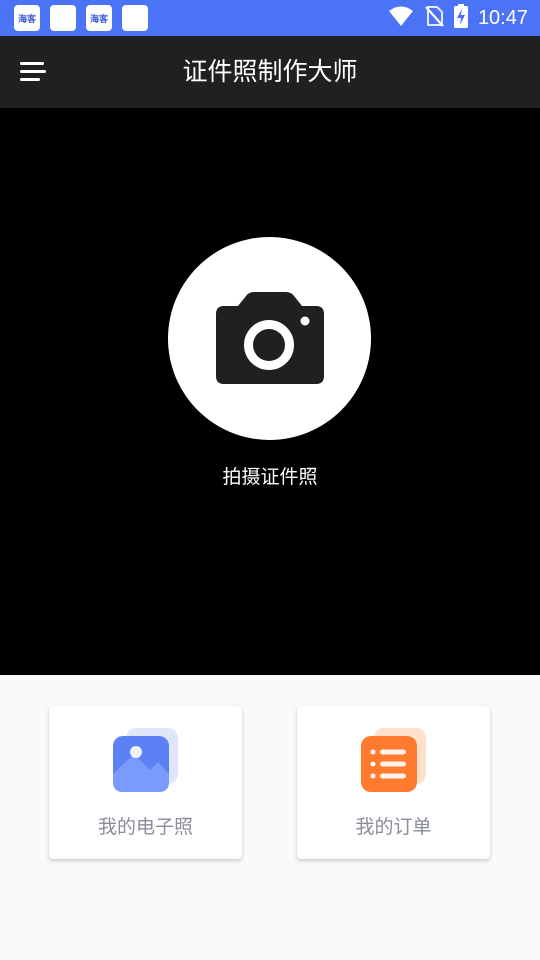 The image size is (540, 960). I want to click on my-orders-card: 我的订单, so click(393, 782).